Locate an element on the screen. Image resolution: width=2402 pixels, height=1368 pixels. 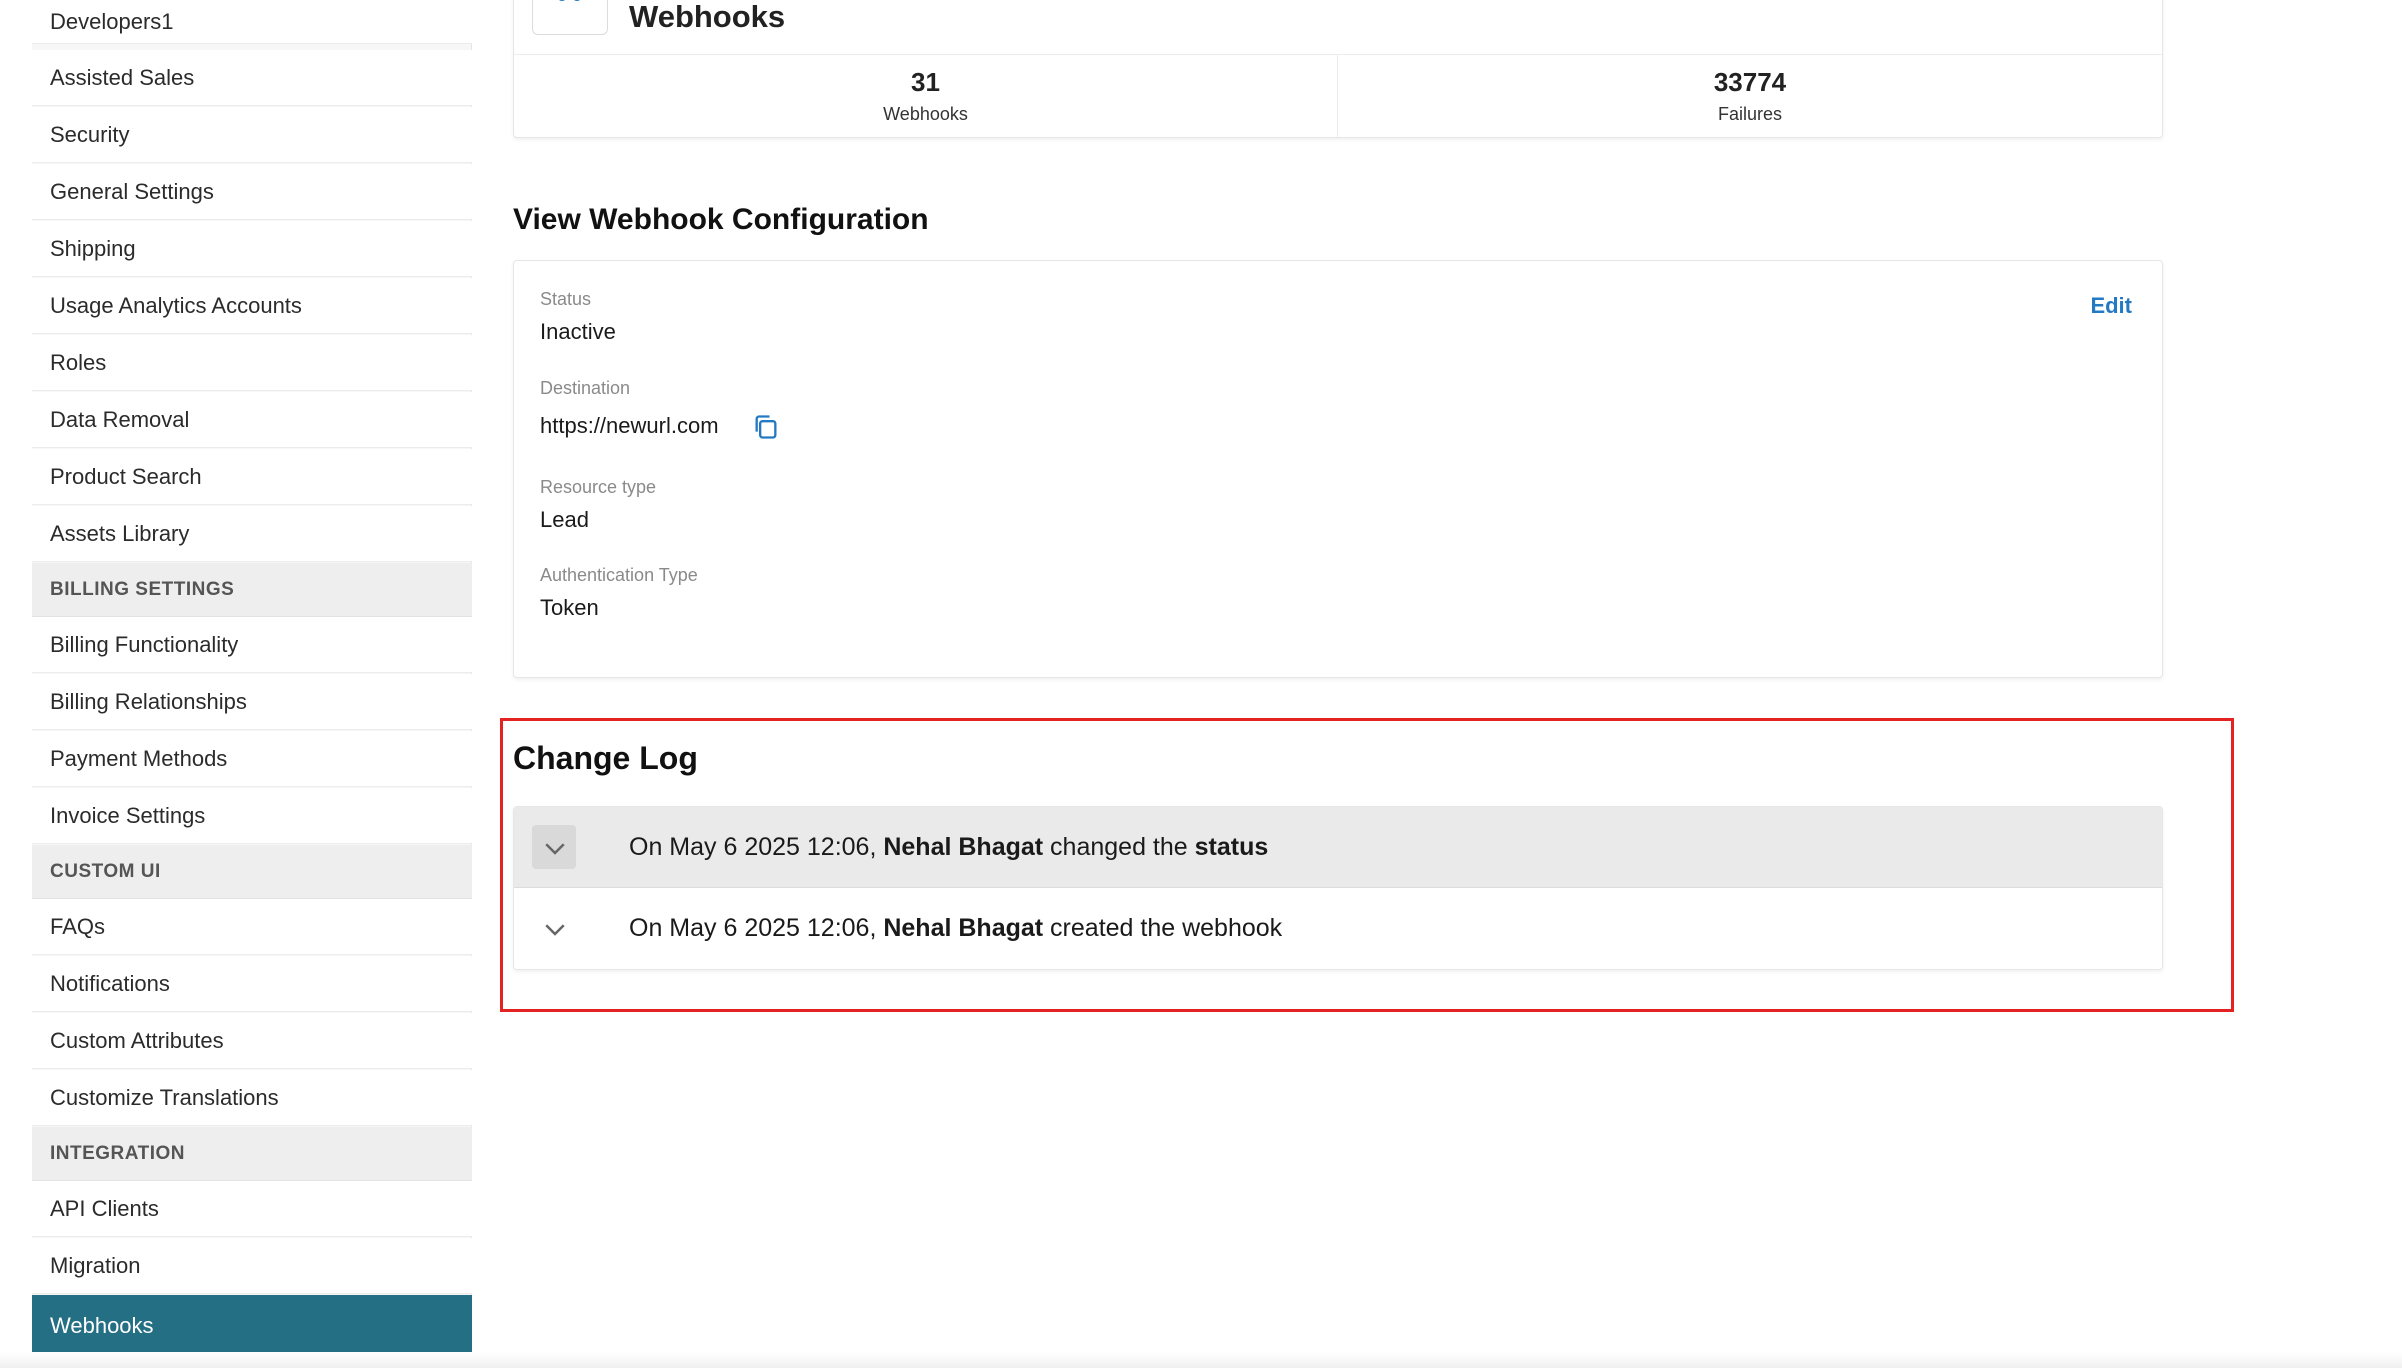
webhooks-stats-card: Webhooks 31 Webhooks 33774 Failures is located at coordinates (1338, 69).